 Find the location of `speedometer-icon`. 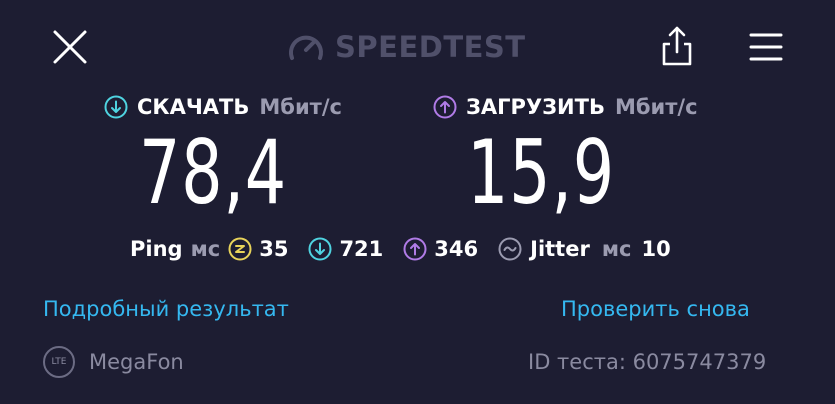

speedometer-icon is located at coordinates (306, 47).